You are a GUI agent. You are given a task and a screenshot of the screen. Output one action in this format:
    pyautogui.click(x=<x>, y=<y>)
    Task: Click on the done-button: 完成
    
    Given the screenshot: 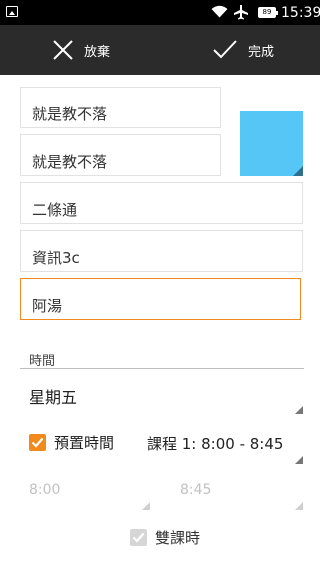 What is the action you would take?
    pyautogui.click(x=243, y=50)
    